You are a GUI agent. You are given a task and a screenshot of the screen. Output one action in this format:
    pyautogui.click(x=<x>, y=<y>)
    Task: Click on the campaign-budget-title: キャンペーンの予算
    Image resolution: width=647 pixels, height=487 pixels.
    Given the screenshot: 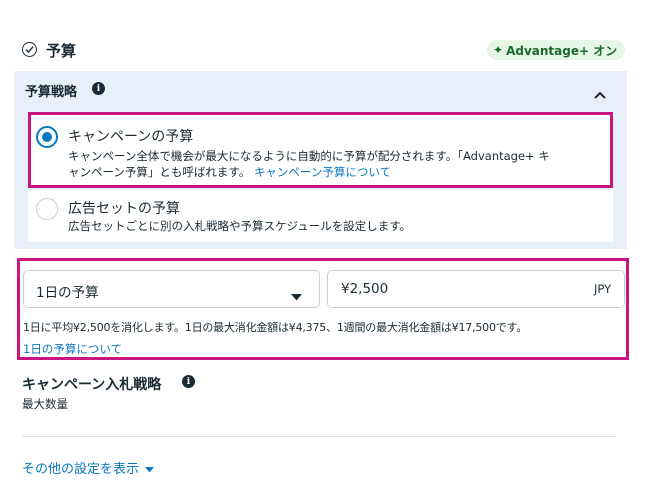 What is the action you would take?
    pyautogui.click(x=131, y=137)
    